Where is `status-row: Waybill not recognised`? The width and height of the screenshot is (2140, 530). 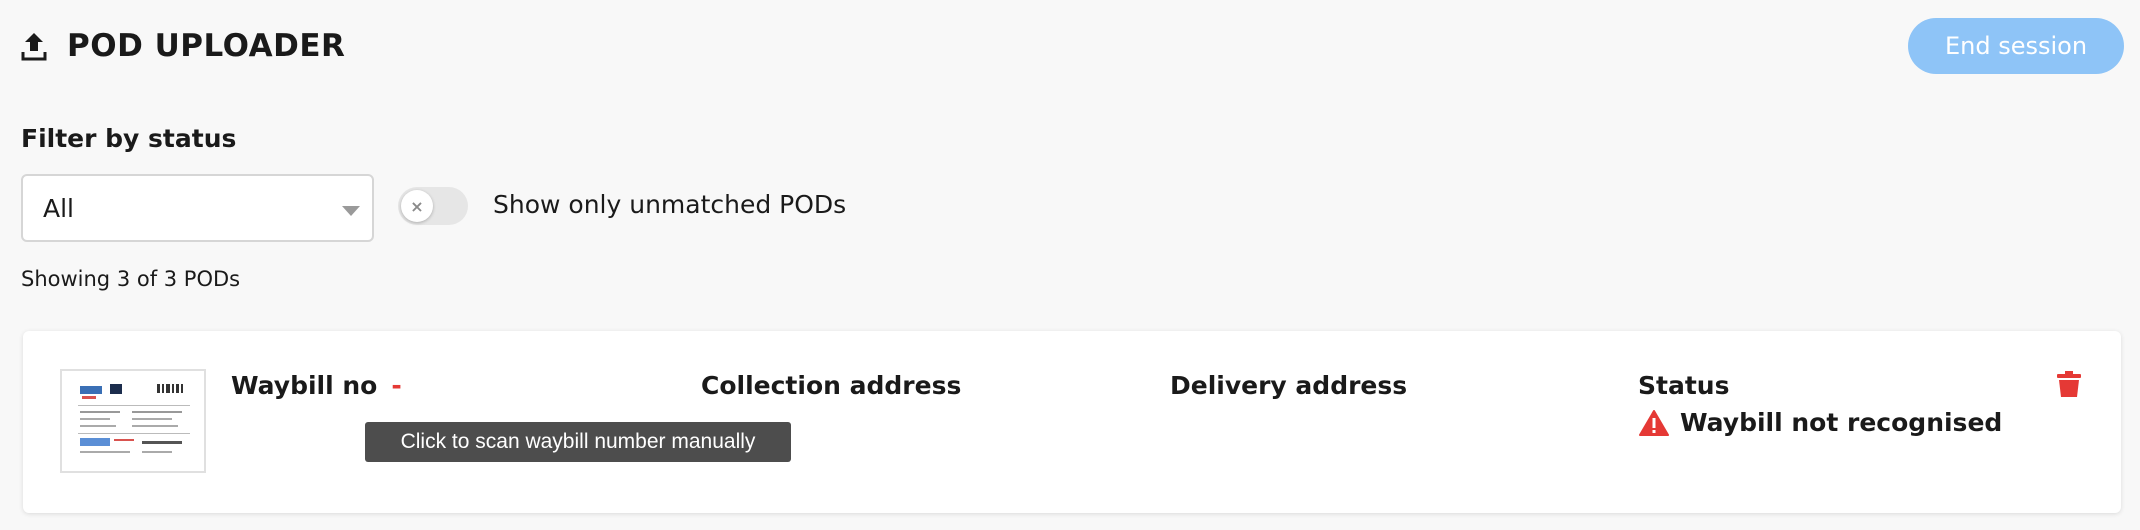 status-row: Waybill not recognised is located at coordinates (1820, 422).